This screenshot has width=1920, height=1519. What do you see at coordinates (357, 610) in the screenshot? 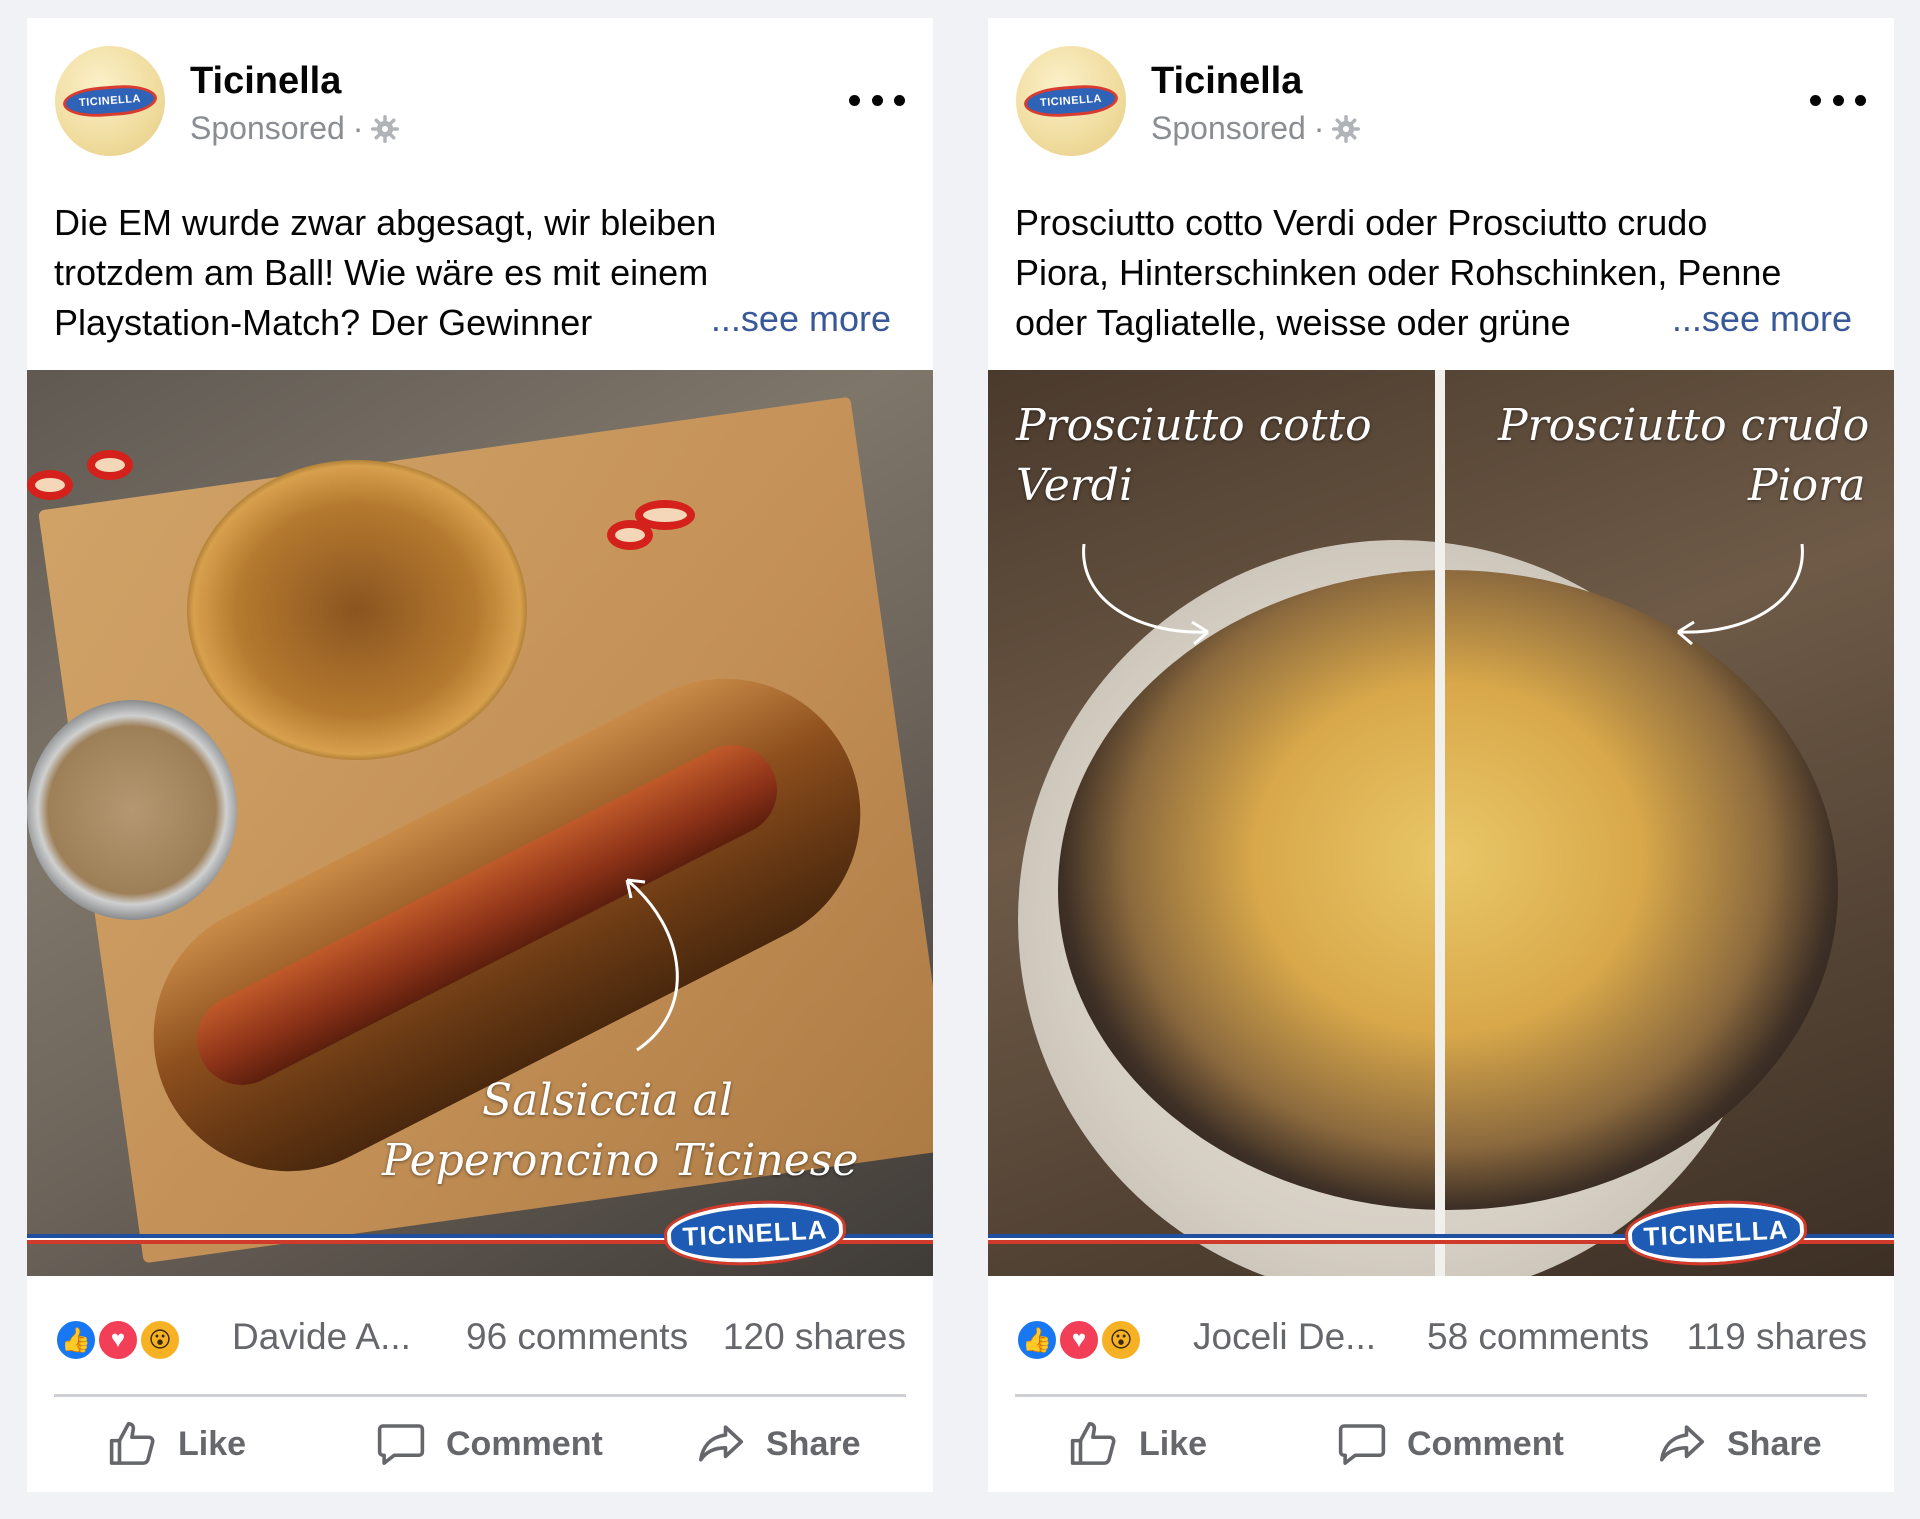
I see `onion-bowl` at bounding box center [357, 610].